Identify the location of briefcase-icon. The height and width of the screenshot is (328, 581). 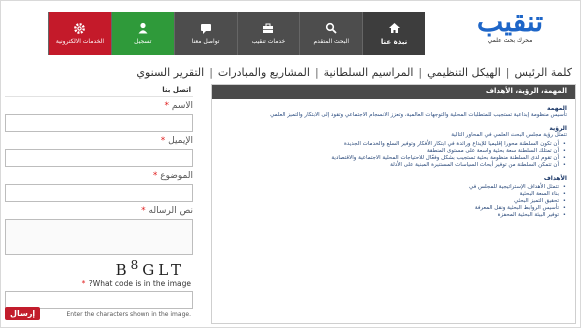
(268, 28).